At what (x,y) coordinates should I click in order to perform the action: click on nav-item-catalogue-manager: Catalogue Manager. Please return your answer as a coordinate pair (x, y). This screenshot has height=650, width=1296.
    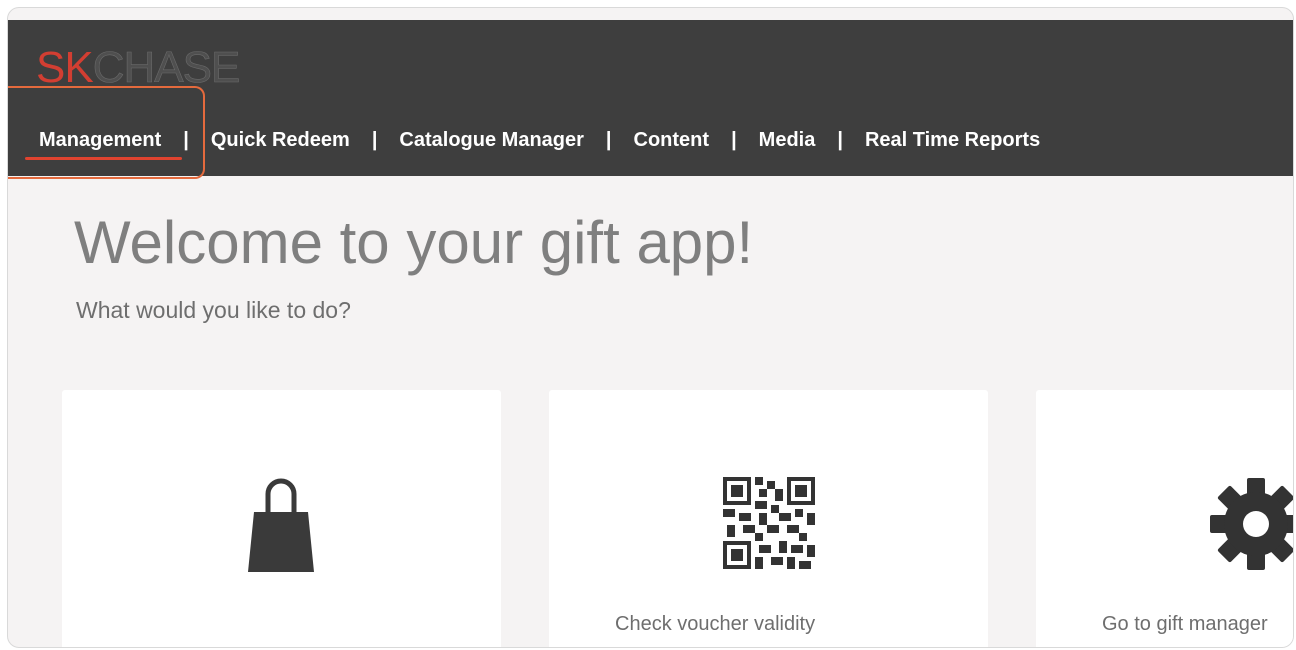
    Looking at the image, I should click on (491, 140).